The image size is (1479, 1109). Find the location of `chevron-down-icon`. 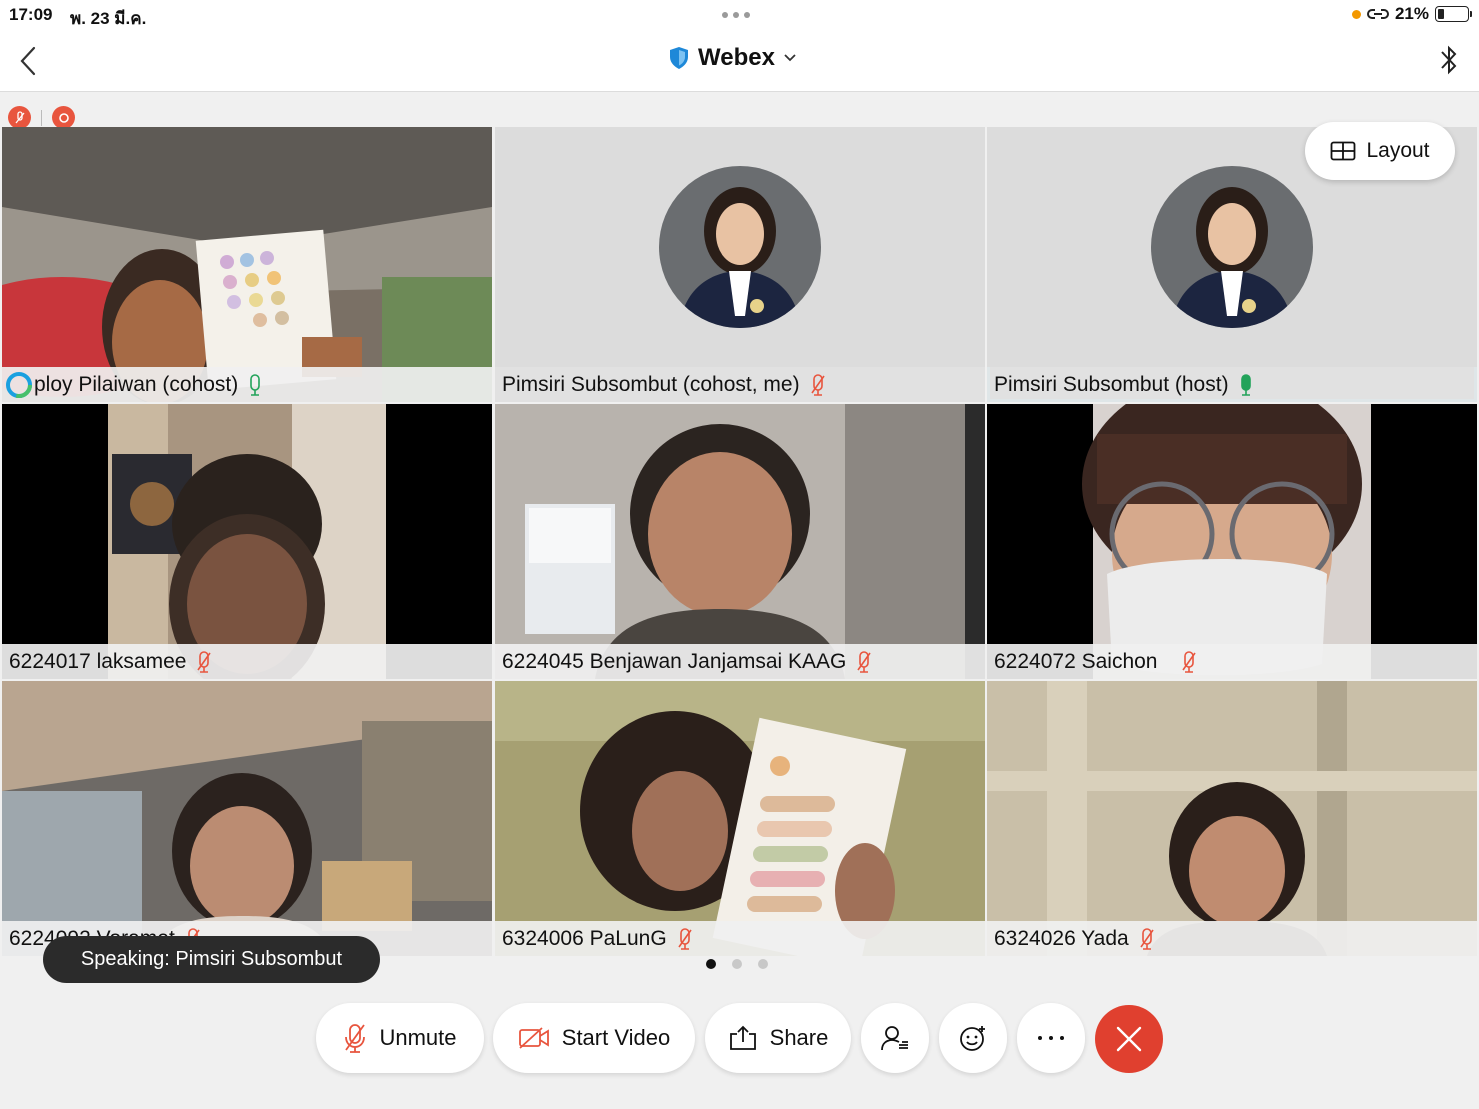

chevron-down-icon is located at coordinates (790, 58).